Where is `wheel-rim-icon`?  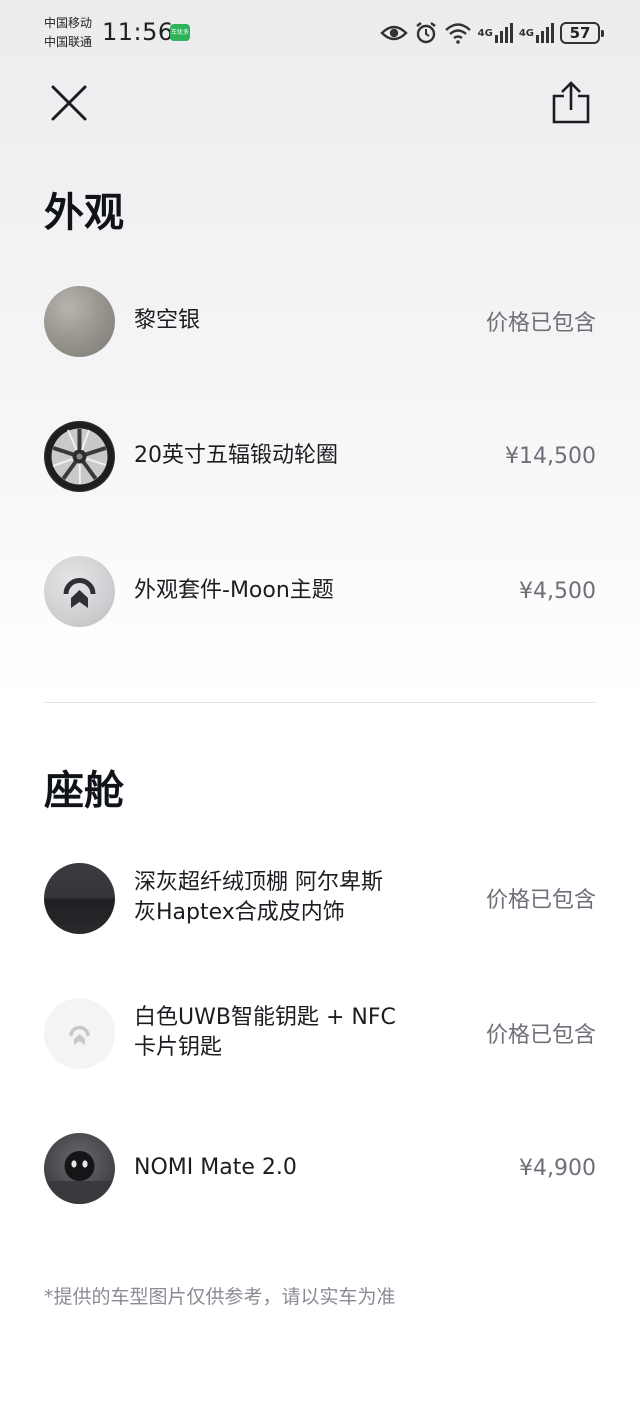
wheel-rim-icon is located at coordinates (79, 456).